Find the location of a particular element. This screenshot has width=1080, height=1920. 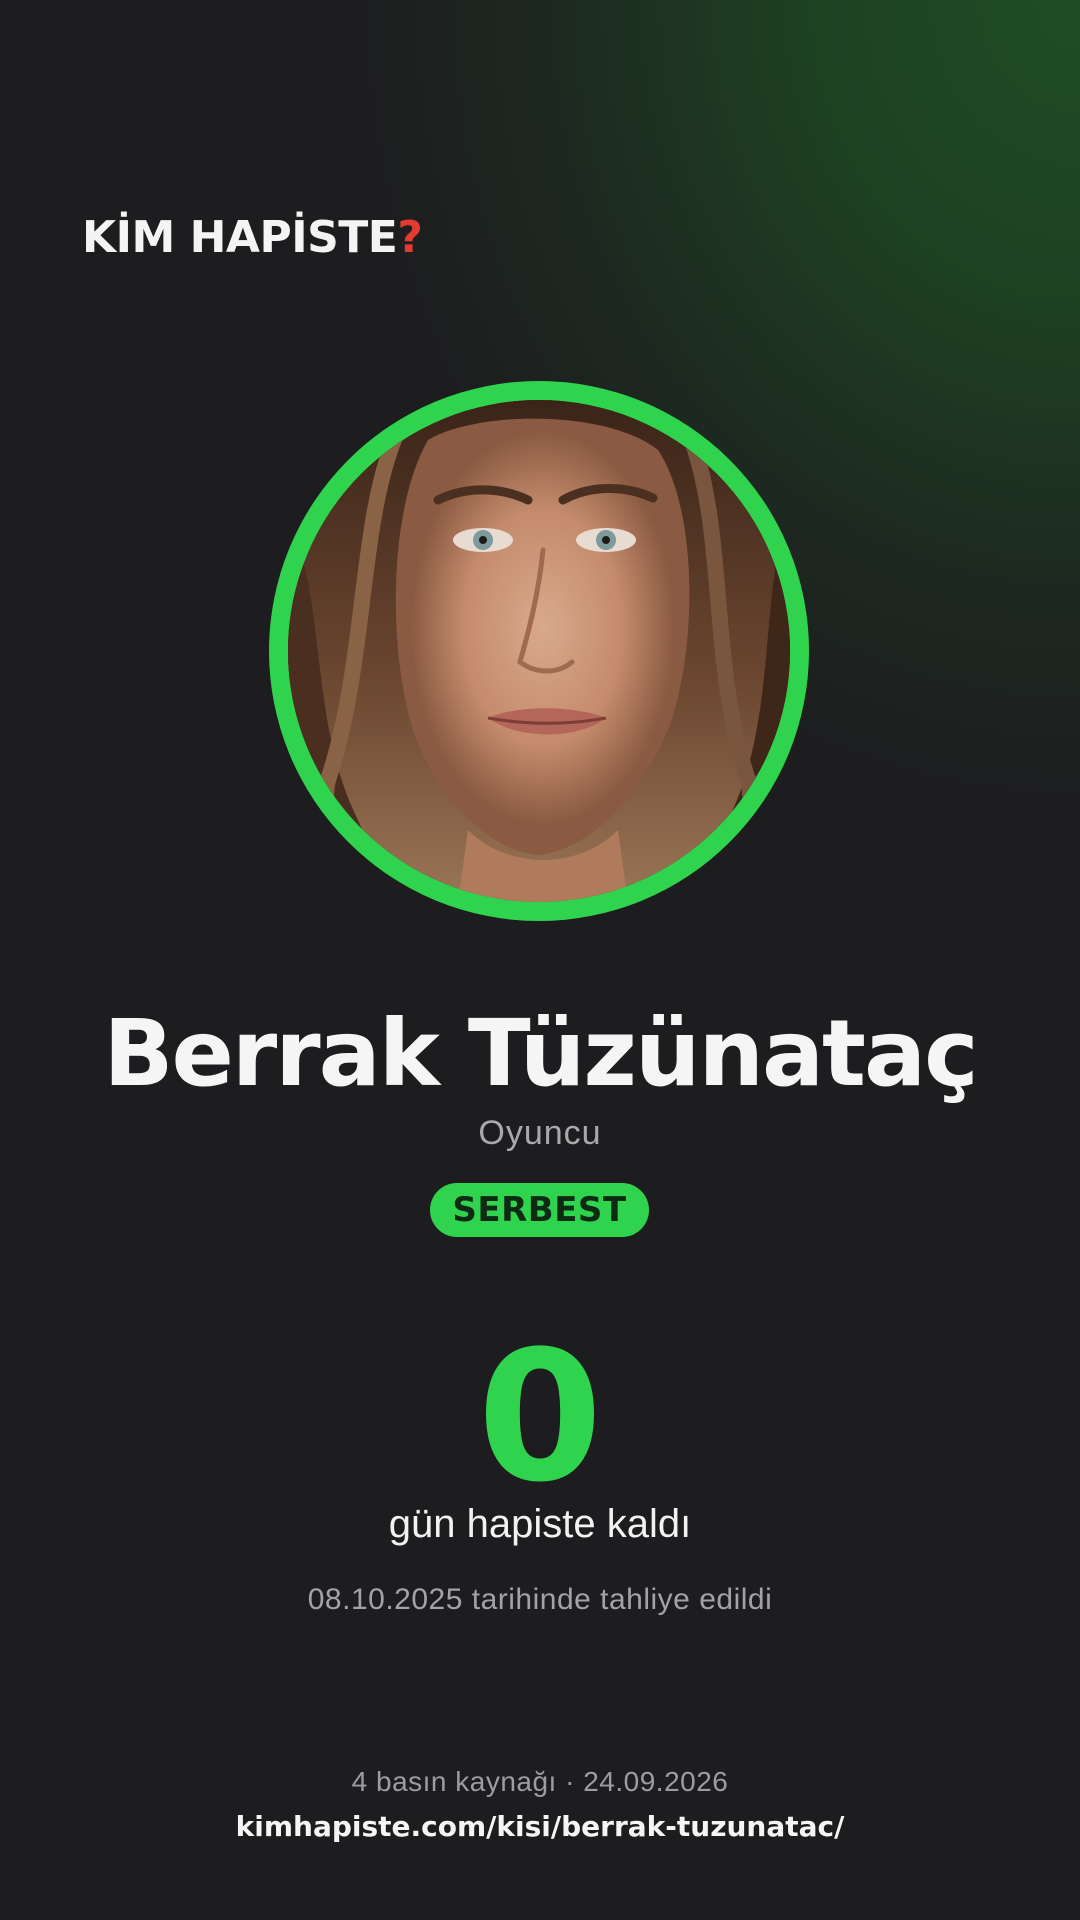

days-count: 0 is located at coordinates (540, 1417).